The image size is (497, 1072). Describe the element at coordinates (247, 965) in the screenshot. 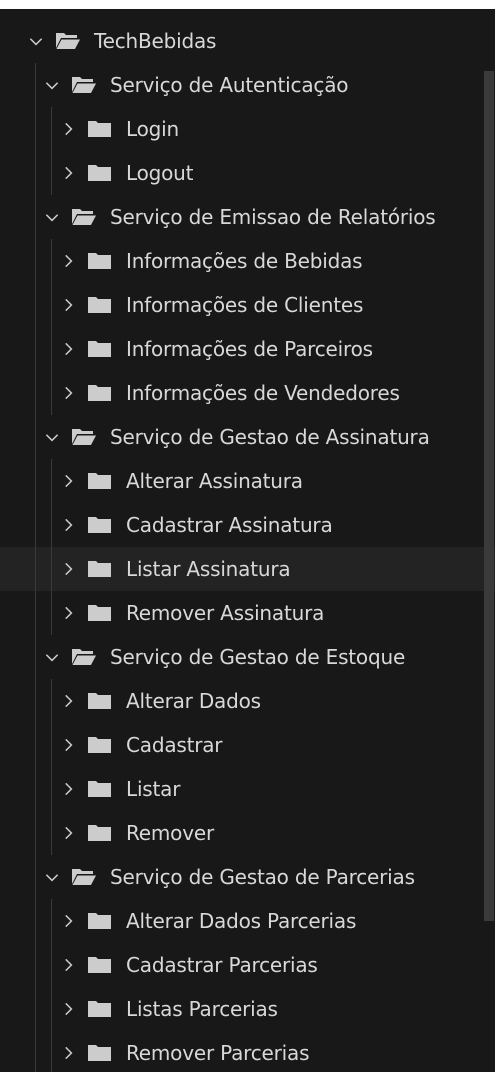

I see `tree-item: Cadastrar Parcerias` at that location.